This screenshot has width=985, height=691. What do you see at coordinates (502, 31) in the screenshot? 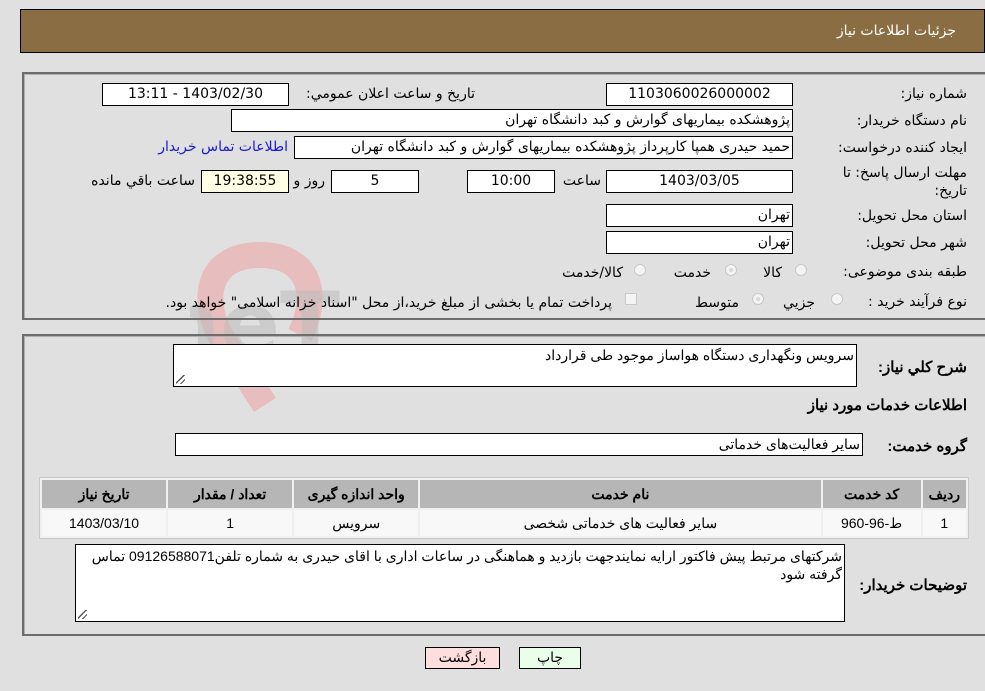
I see `page-header: جزئيات اطلاعات نياز` at bounding box center [502, 31].